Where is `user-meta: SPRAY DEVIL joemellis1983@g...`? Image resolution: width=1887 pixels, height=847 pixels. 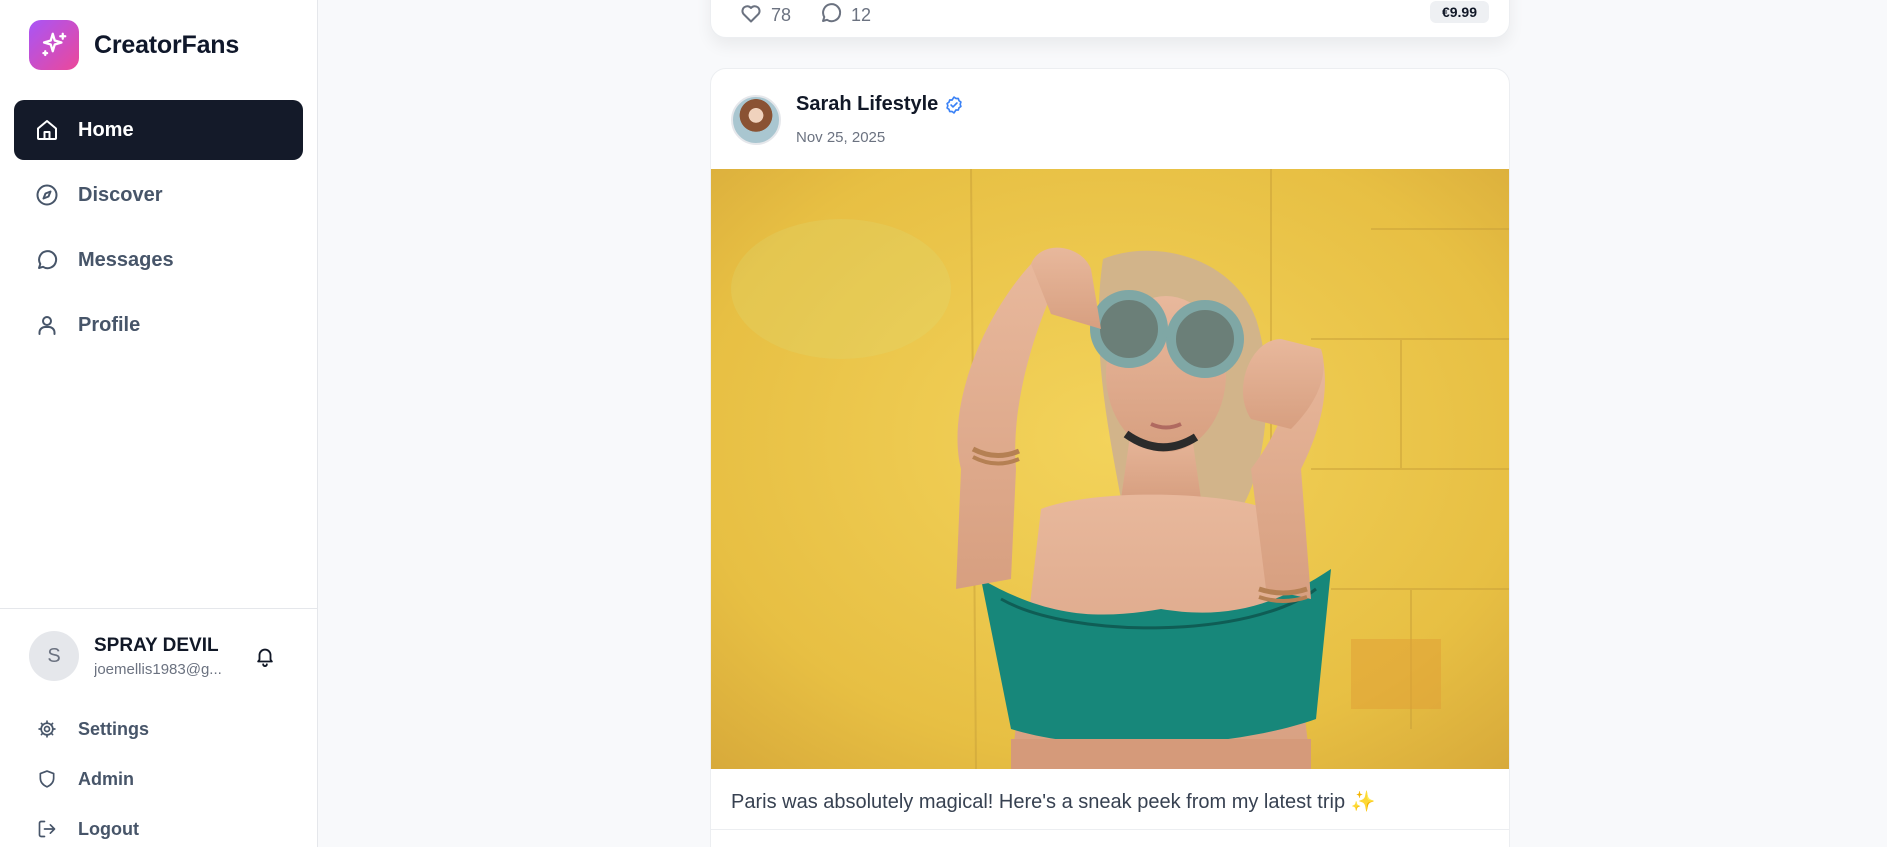
user-meta: SPRAY DEVIL joemellis1983@g... is located at coordinates (161, 656).